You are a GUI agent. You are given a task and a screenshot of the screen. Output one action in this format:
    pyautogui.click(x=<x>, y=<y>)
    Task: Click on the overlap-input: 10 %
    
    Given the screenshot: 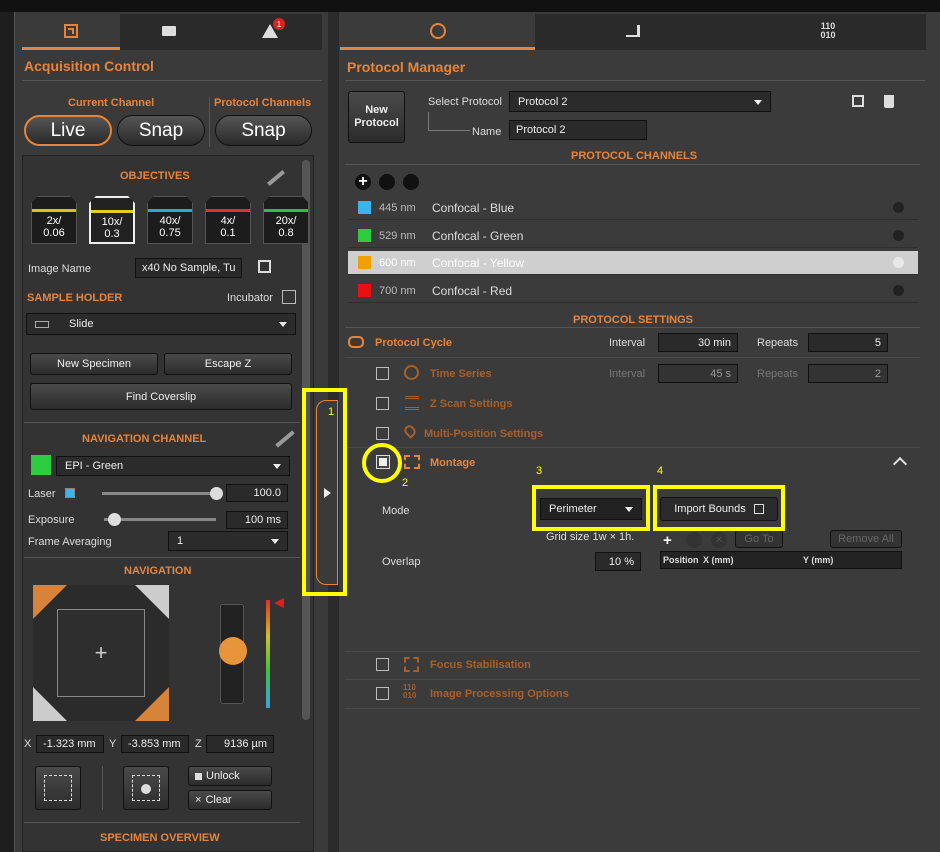 What is the action you would take?
    pyautogui.click(x=618, y=561)
    